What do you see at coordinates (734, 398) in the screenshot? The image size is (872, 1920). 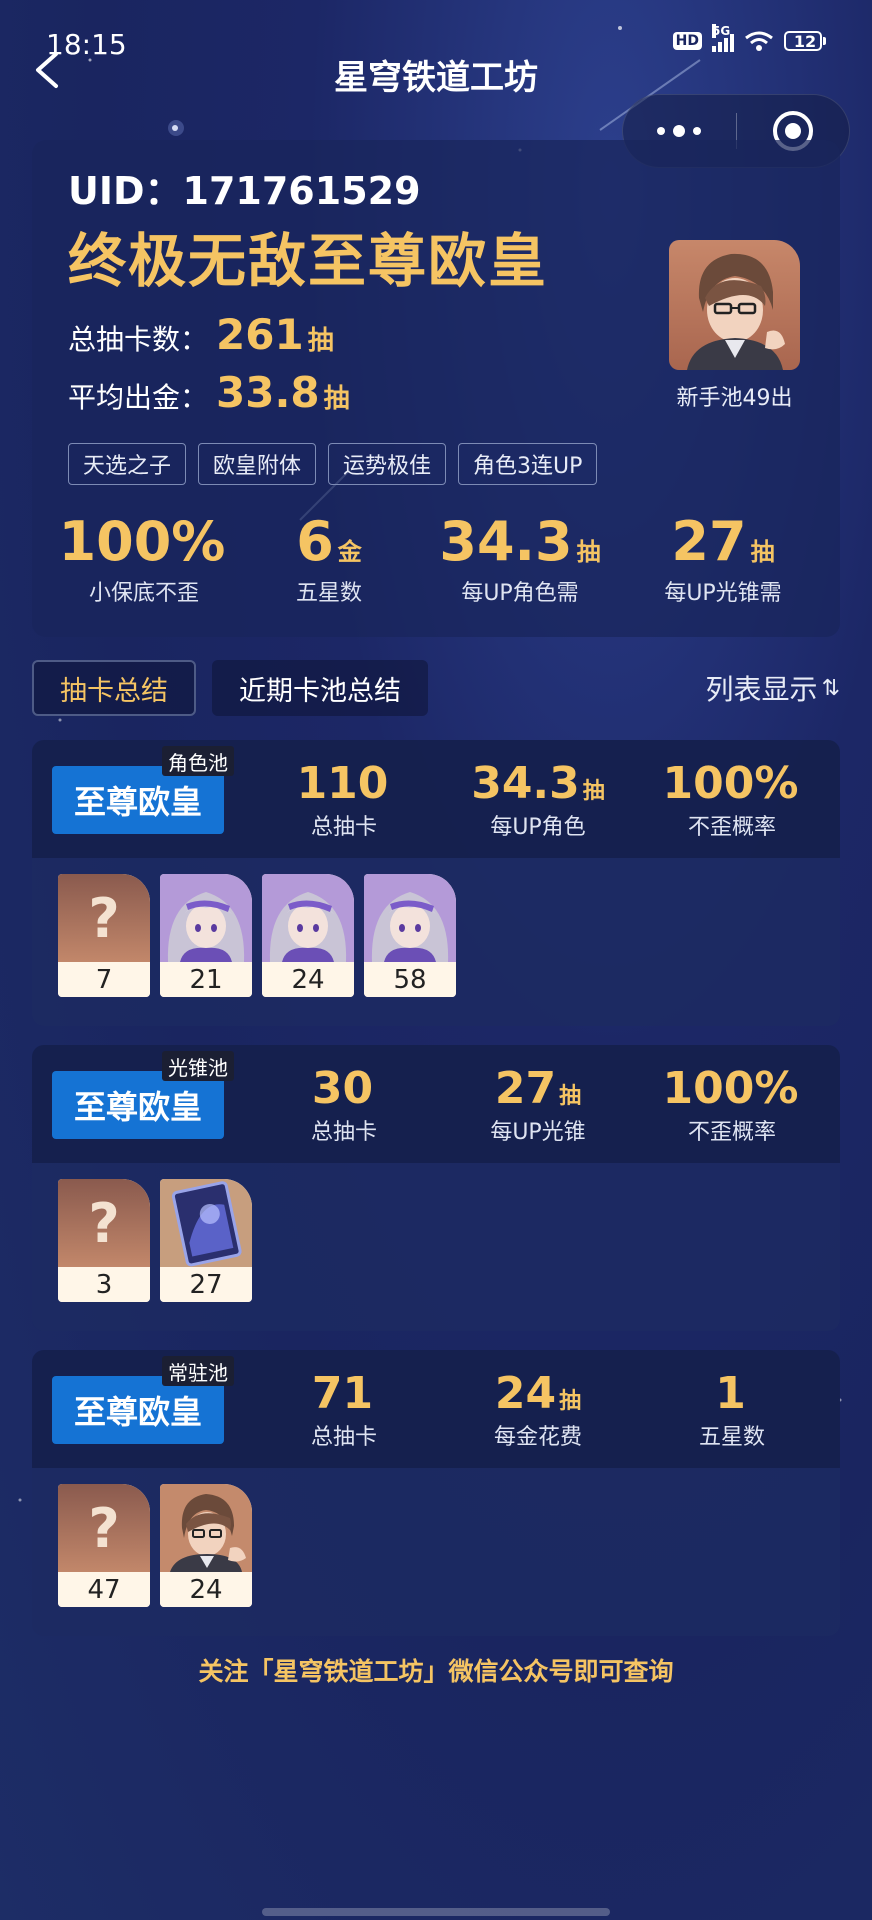 I see `avatar-caption: 新手池49出` at bounding box center [734, 398].